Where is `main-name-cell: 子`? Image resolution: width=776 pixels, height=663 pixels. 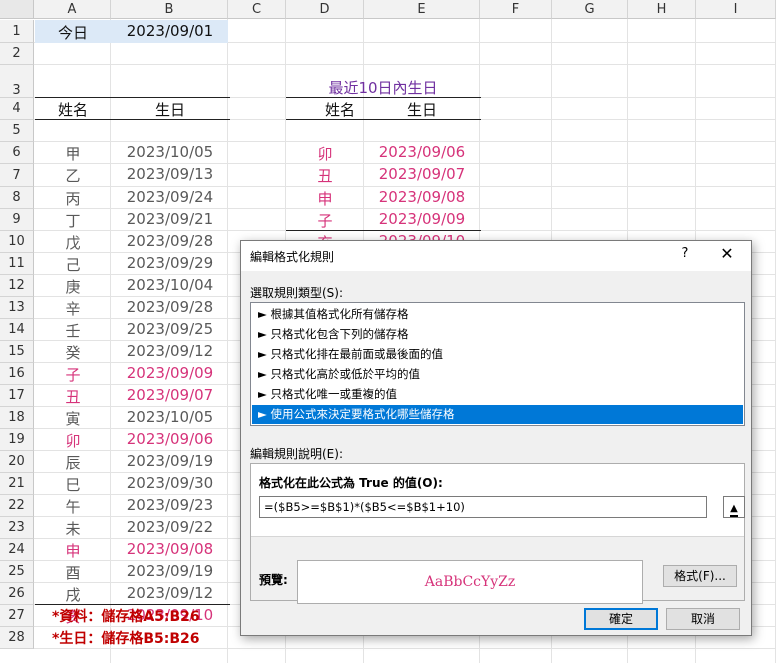
main-name-cell: 子 is located at coordinates (73, 374).